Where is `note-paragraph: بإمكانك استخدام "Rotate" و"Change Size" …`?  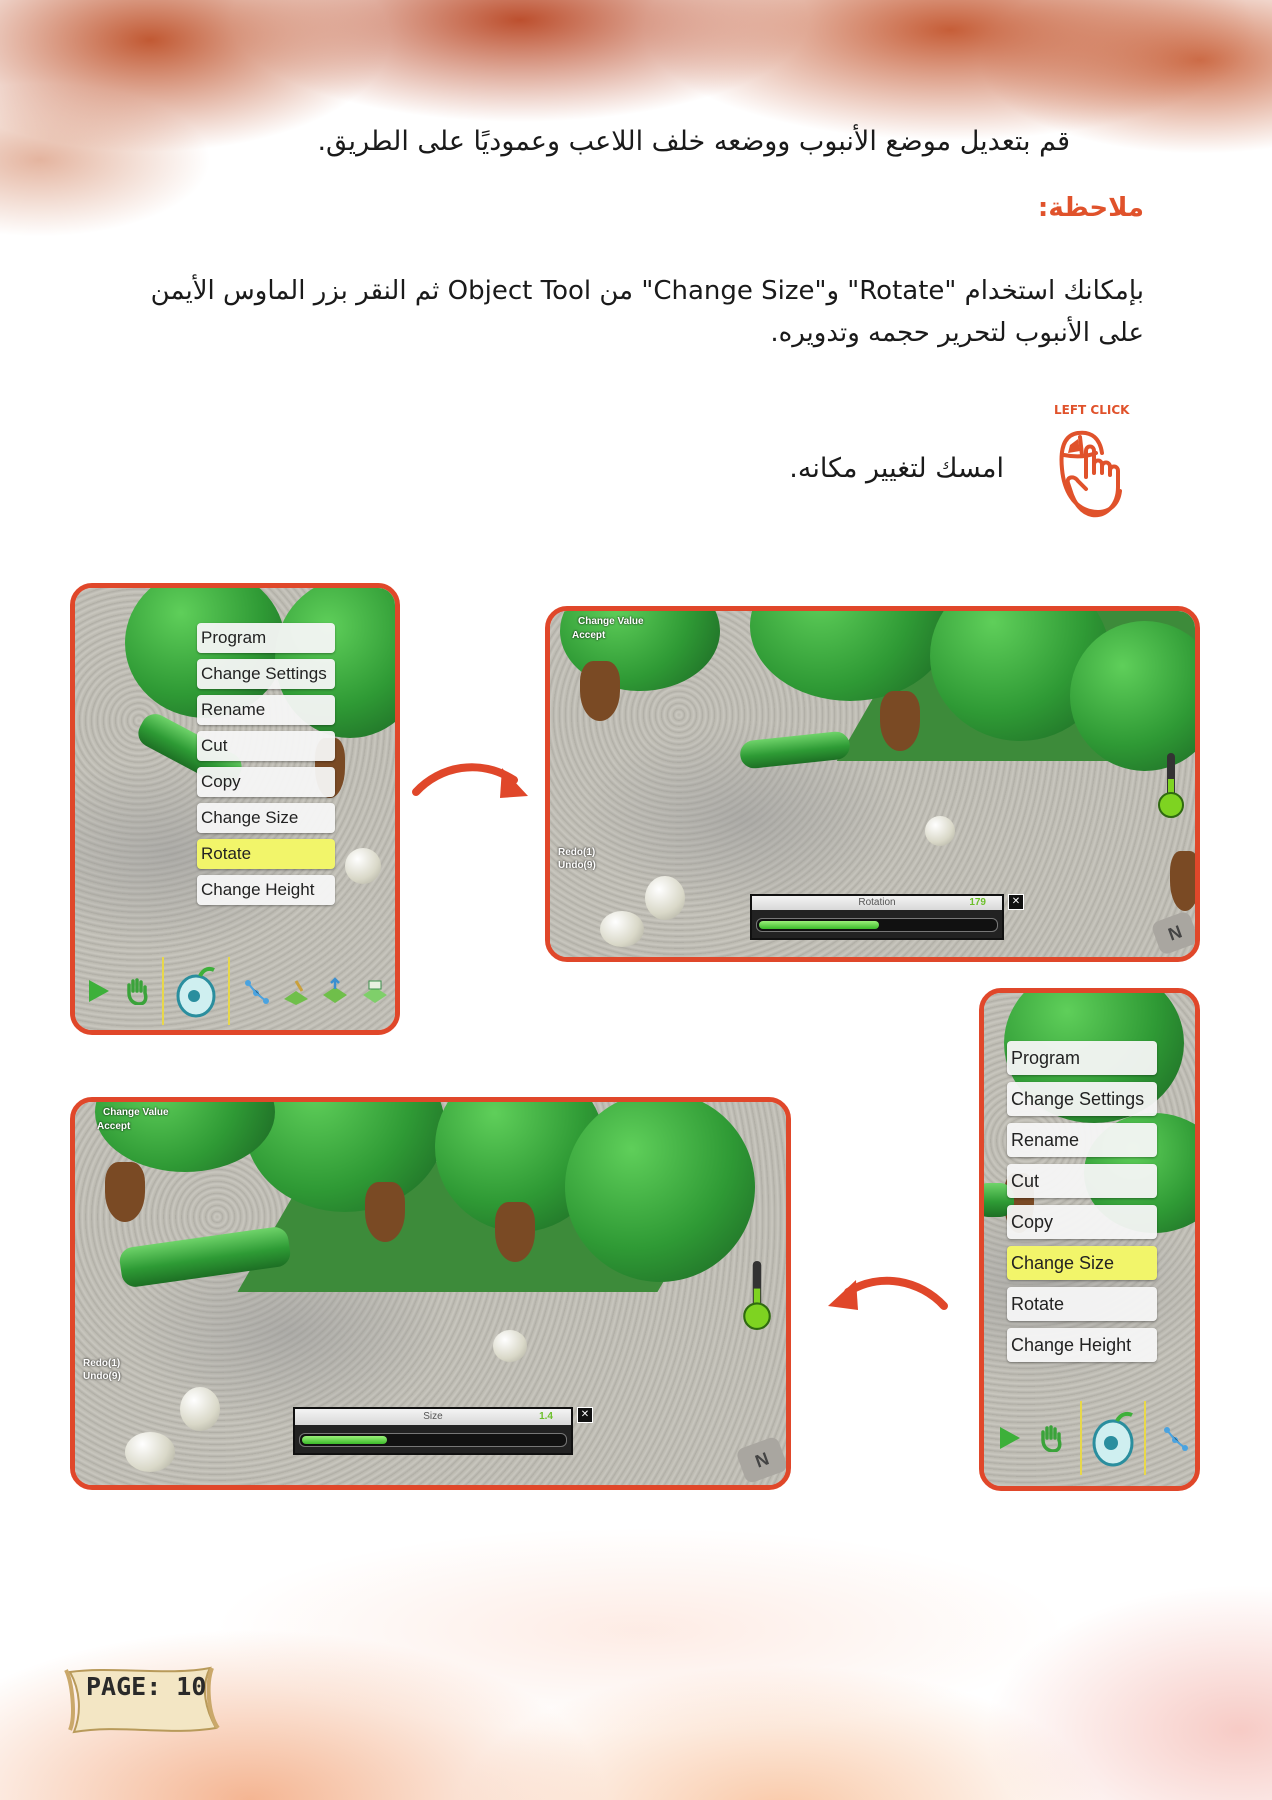 note-paragraph: بإمكانك استخدام "Rotate" و"Change Size" … is located at coordinates (647, 312).